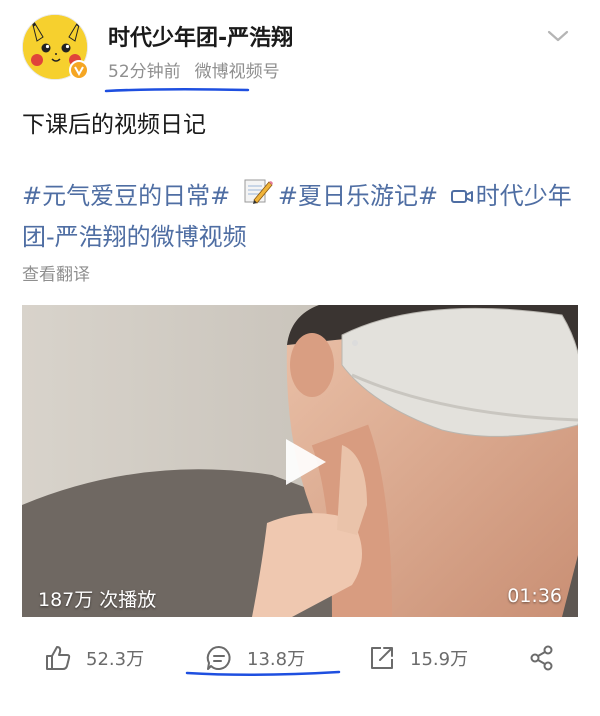 Image resolution: width=600 pixels, height=716 pixels. I want to click on author-name: 时代少年团-严浩翔, so click(200, 36).